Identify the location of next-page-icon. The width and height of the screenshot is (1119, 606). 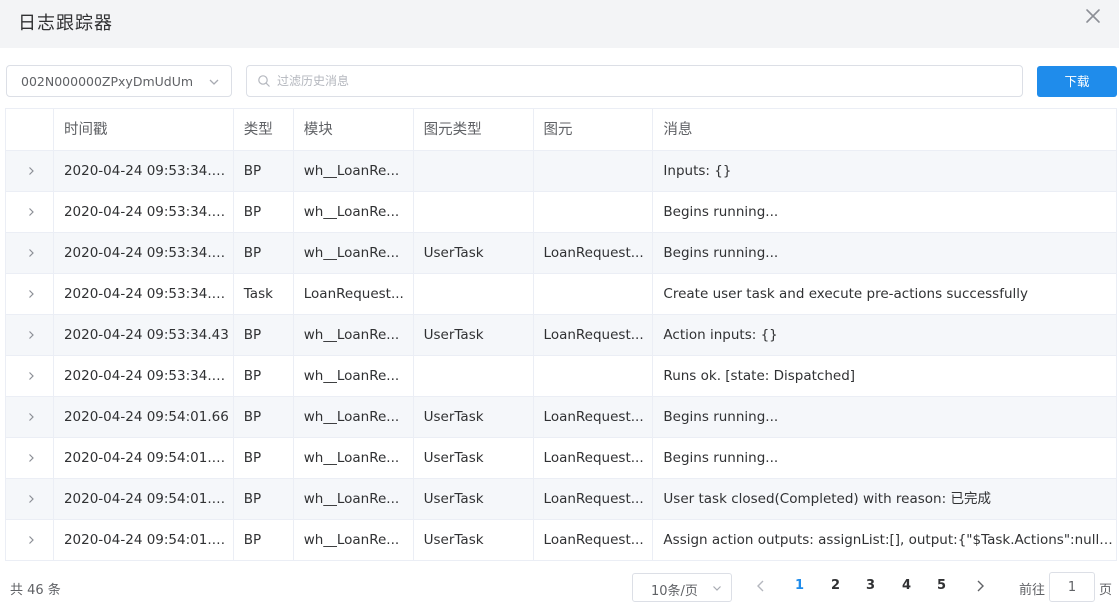
(980, 586).